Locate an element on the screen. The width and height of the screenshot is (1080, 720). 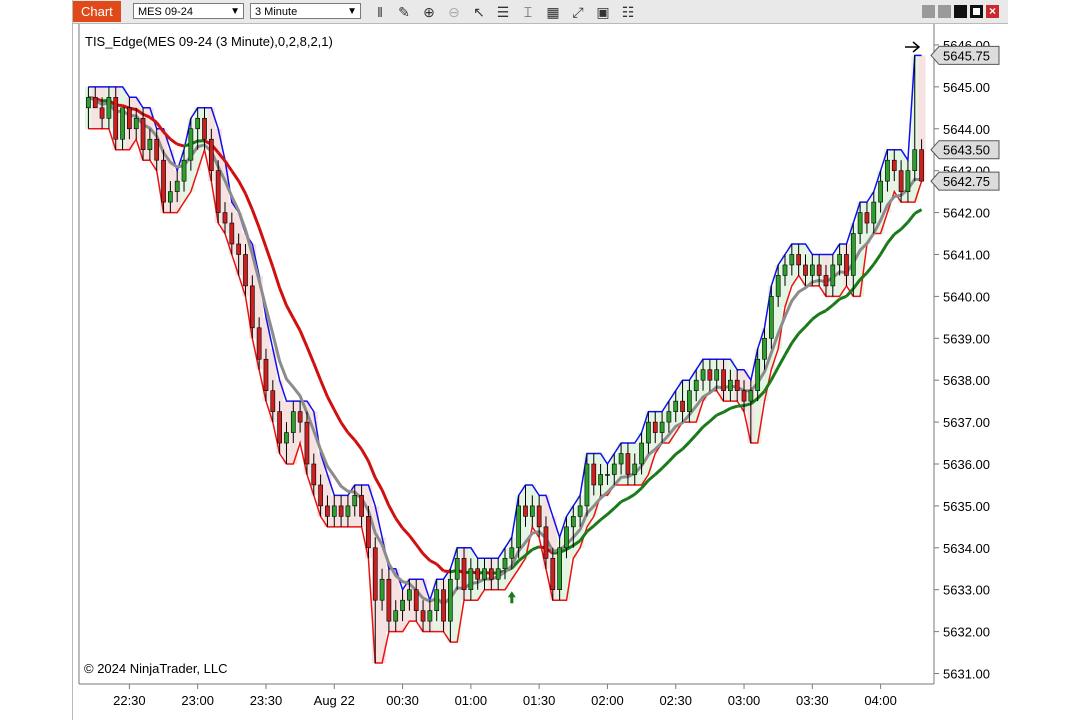
price-marker-label: 5642.75 is located at coordinates (966, 181).